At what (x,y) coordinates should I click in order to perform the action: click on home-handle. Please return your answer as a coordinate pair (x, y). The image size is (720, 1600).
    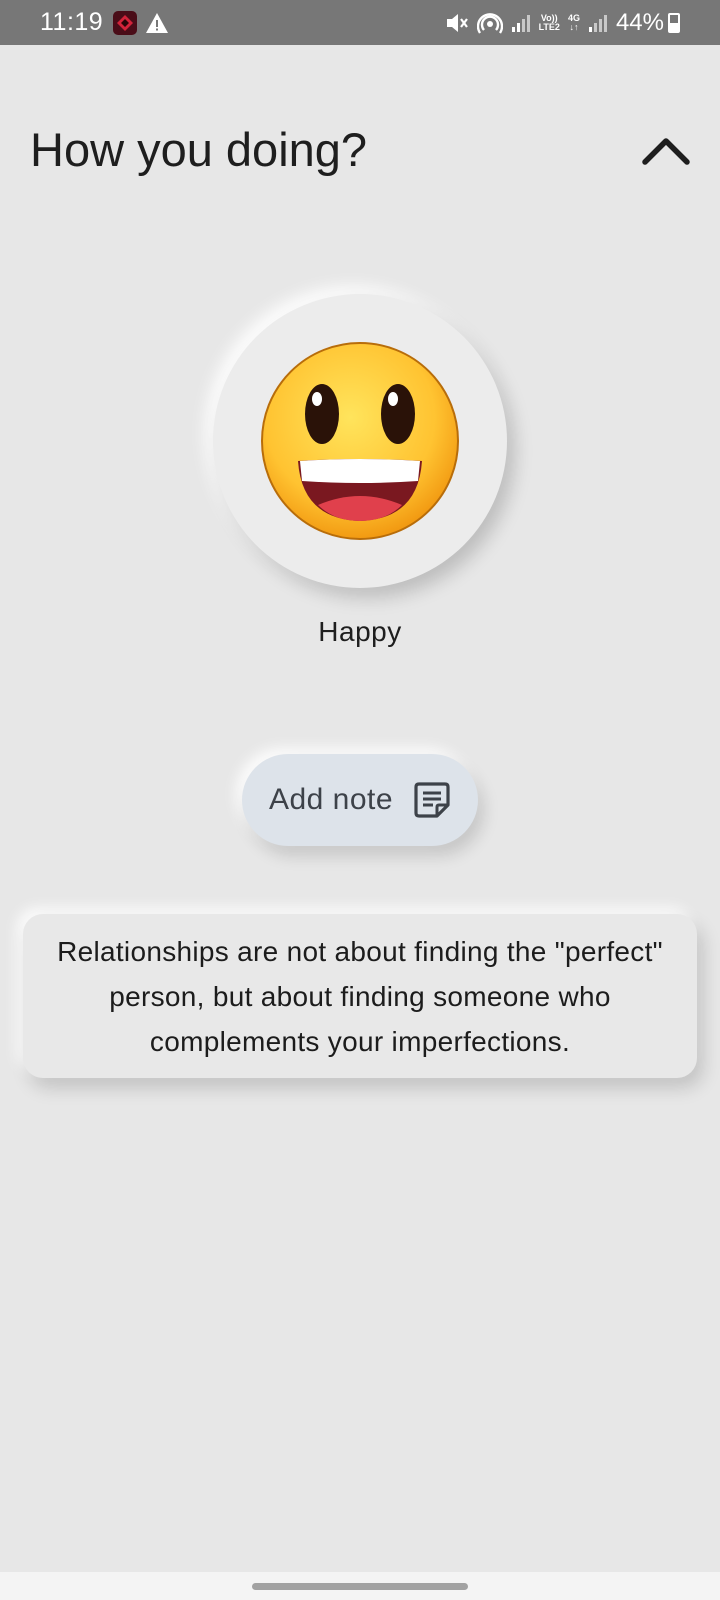
    Looking at the image, I should click on (360, 1586).